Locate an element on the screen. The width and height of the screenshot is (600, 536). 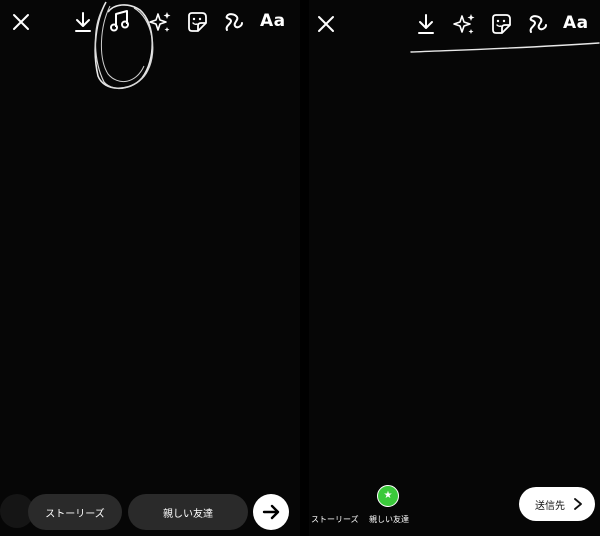
next-button is located at coordinates (271, 512).